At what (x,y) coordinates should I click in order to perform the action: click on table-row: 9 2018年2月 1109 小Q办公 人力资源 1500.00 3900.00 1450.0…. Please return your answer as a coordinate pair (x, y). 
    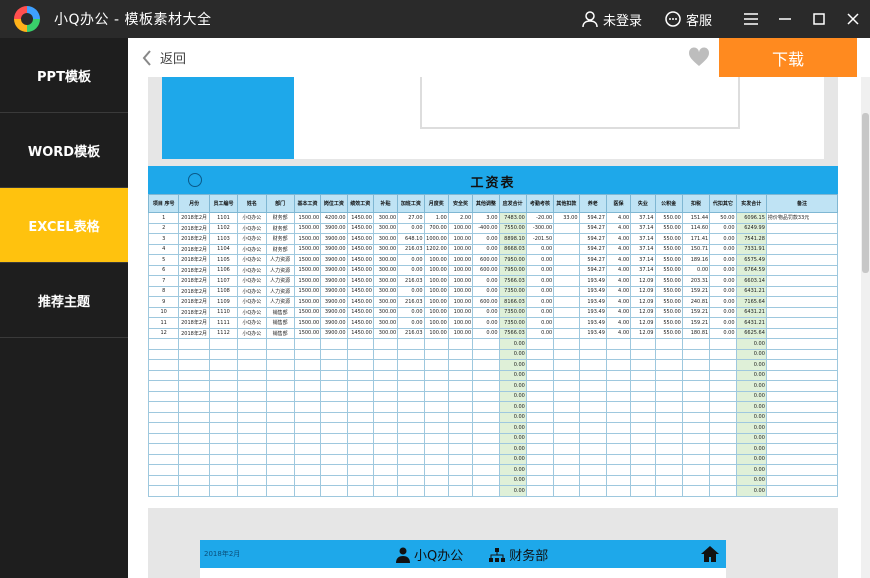
    Looking at the image, I should click on (493, 302).